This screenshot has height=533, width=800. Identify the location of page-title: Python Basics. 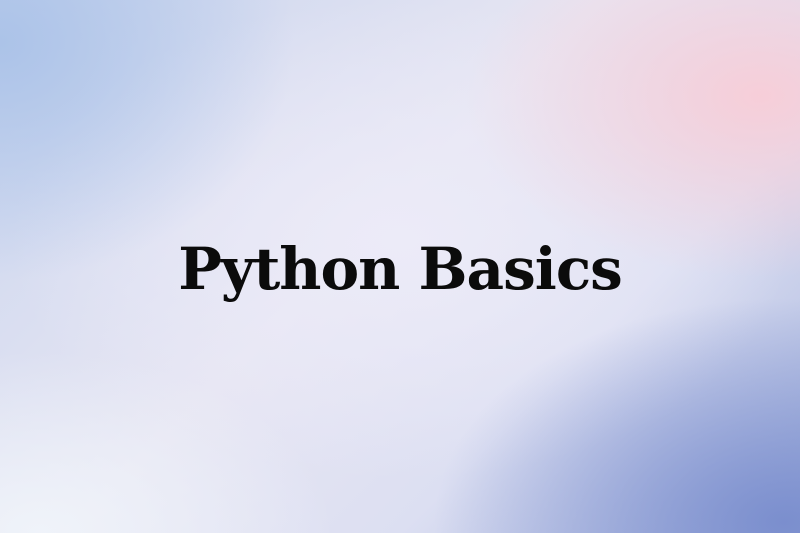
(400, 269).